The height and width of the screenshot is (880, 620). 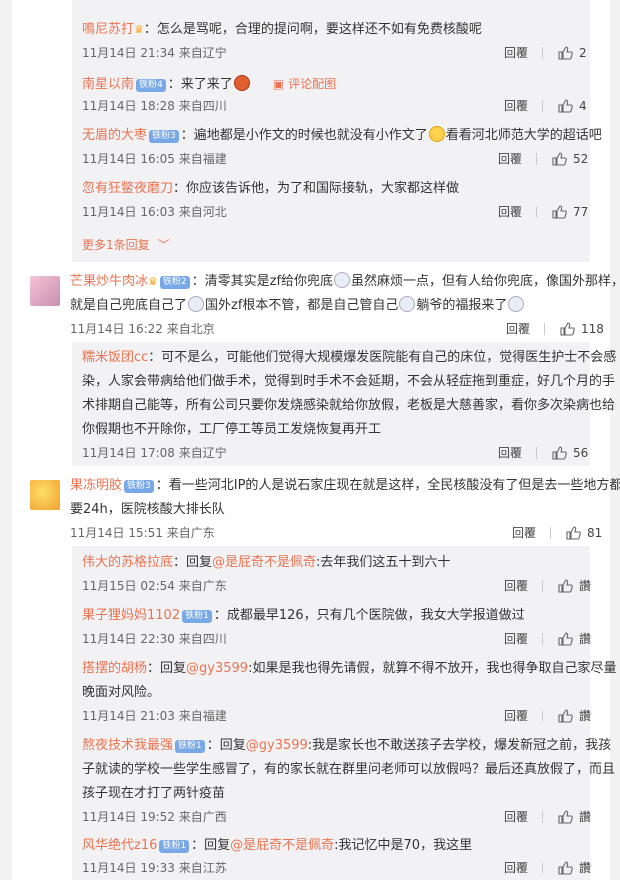 I want to click on username: 无眉的大枣, so click(x=114, y=135).